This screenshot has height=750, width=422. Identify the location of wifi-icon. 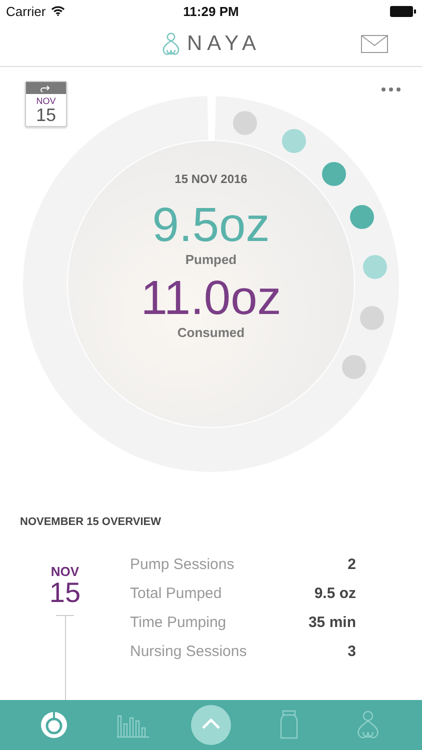
(57, 11).